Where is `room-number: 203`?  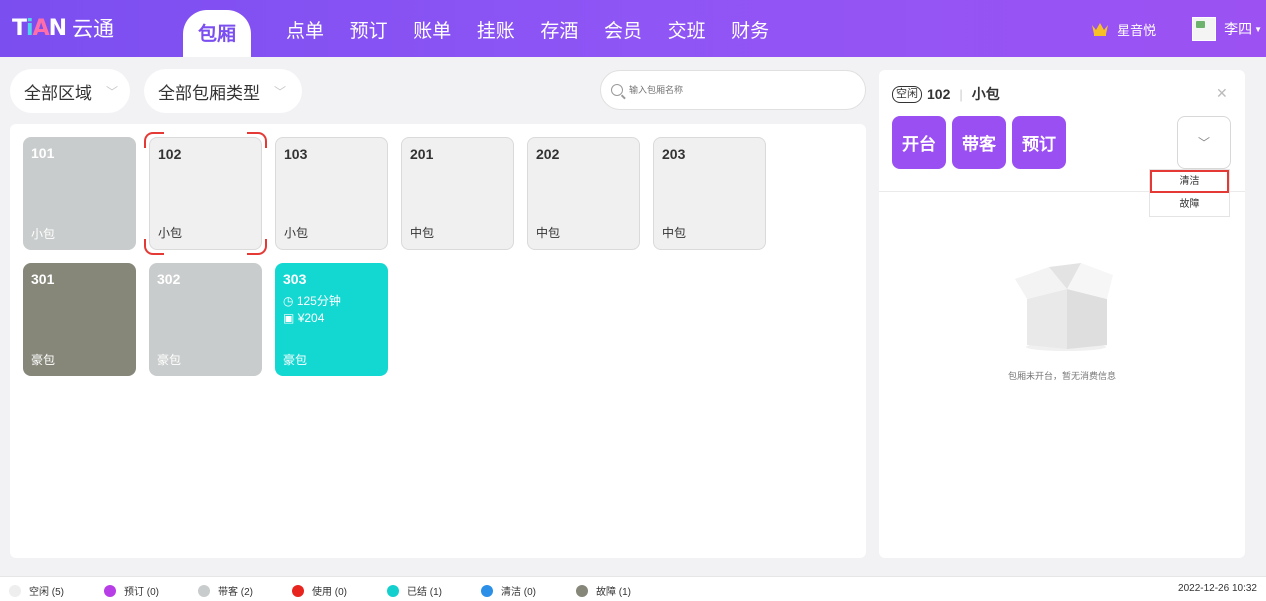
room-number: 203 is located at coordinates (674, 154).